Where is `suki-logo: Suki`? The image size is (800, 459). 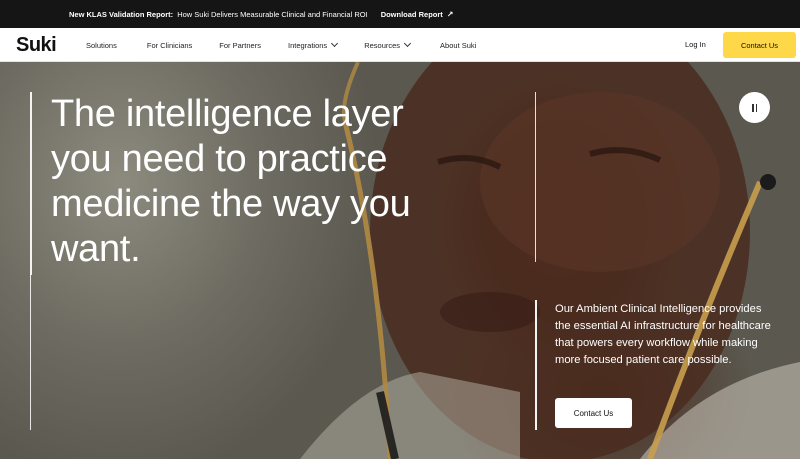
suki-logo: Suki is located at coordinates (36, 45).